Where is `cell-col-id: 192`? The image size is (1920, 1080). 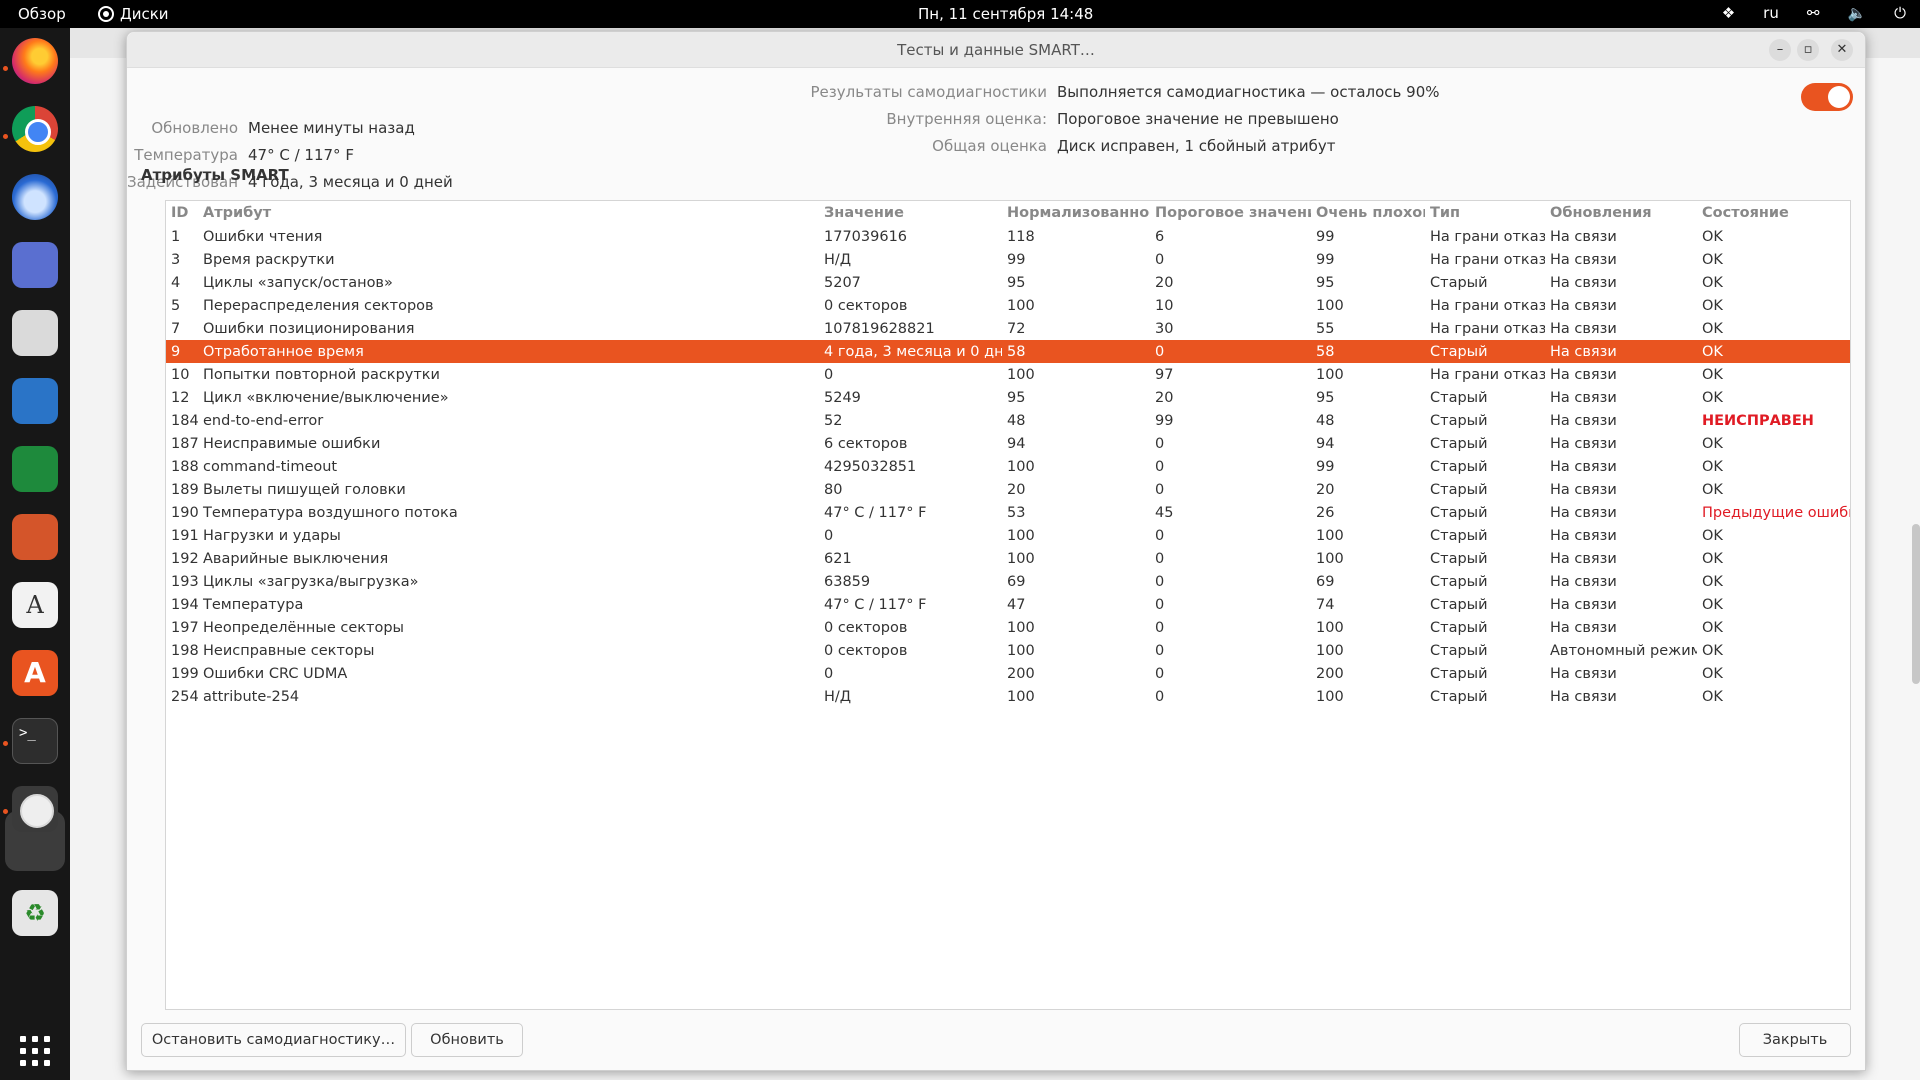 cell-col-id: 192 is located at coordinates (184, 558).